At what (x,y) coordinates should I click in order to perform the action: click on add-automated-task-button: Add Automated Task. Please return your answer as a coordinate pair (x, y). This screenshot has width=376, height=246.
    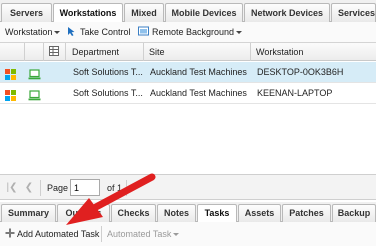
    Looking at the image, I should click on (52, 234).